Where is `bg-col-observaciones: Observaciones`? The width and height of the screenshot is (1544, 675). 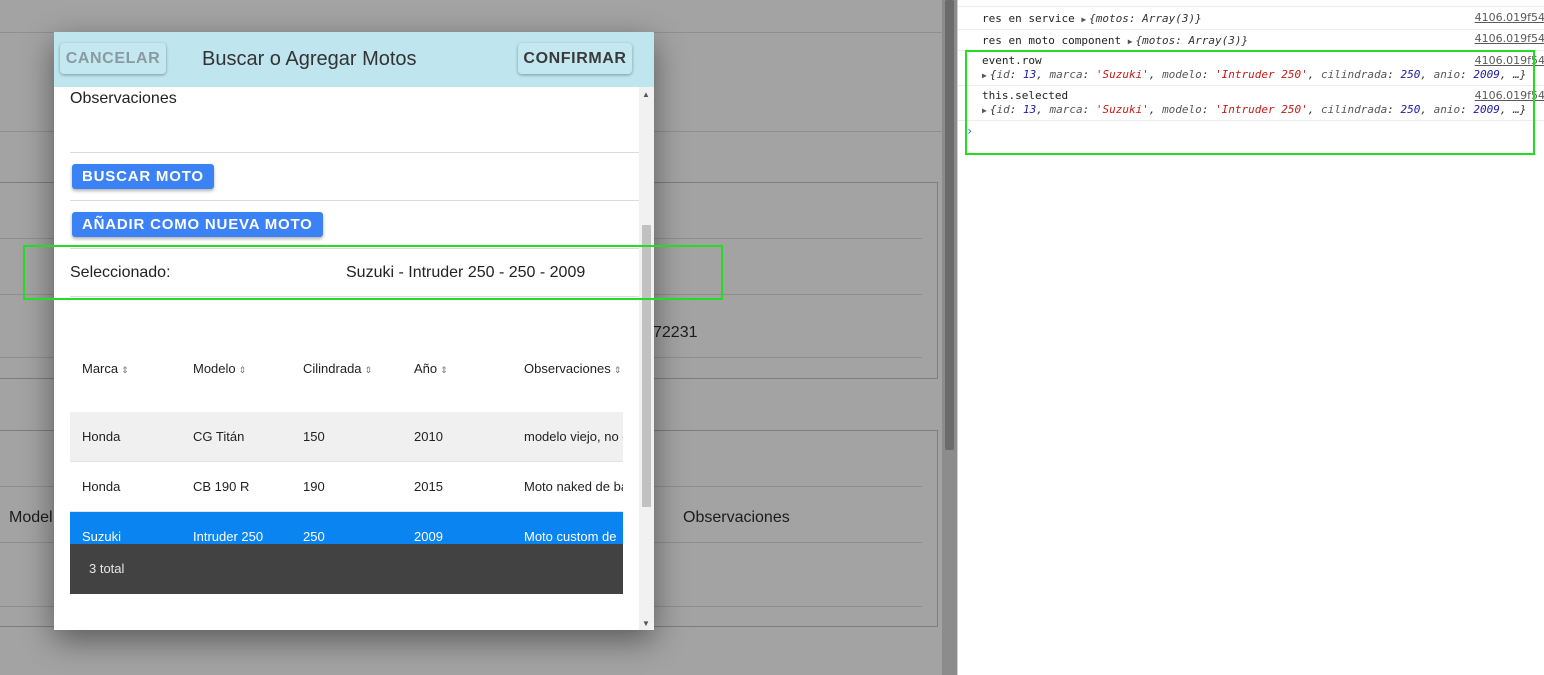
bg-col-observaciones: Observaciones is located at coordinates (736, 517).